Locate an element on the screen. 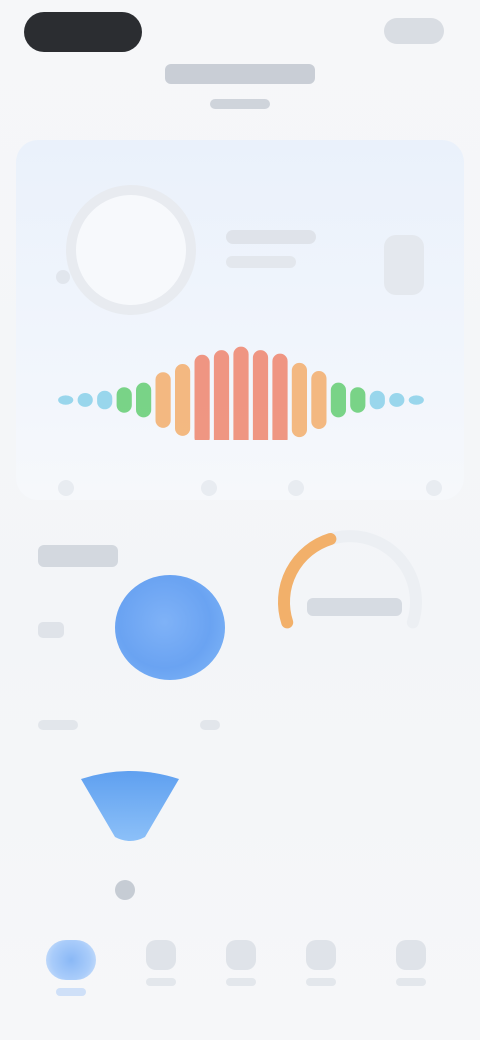 The image size is (480, 1040). score-ring is located at coordinates (131, 250).